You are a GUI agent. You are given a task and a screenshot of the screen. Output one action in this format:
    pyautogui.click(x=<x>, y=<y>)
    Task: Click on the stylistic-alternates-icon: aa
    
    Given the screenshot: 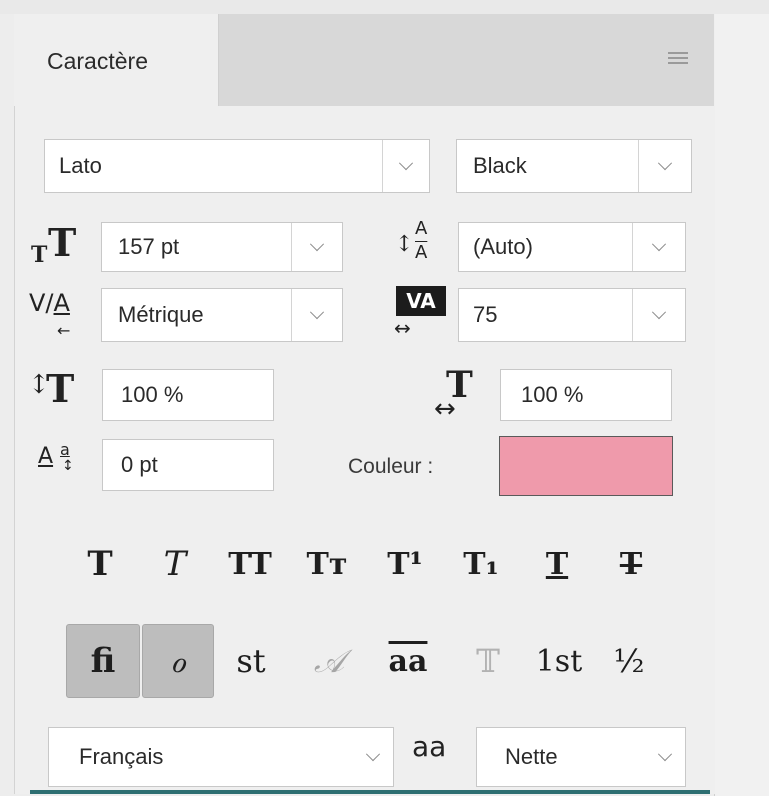 What is the action you would take?
    pyautogui.click(x=408, y=661)
    